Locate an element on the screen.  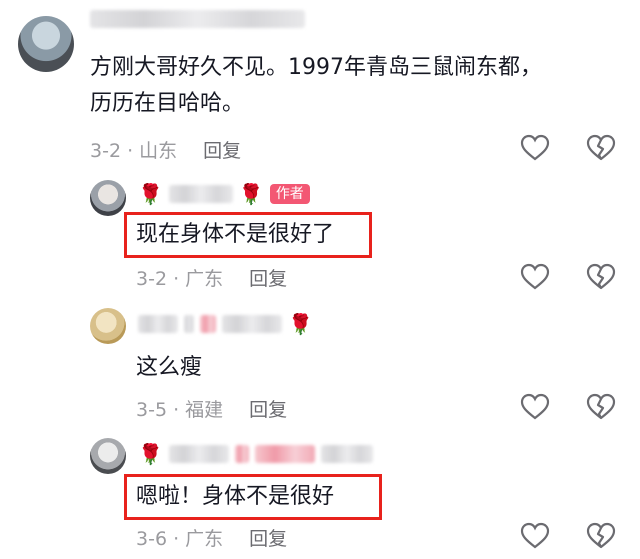
comment-text: 方刚大哥好久不见。1997年青岛三鼠闹东都， is located at coordinates (316, 67).